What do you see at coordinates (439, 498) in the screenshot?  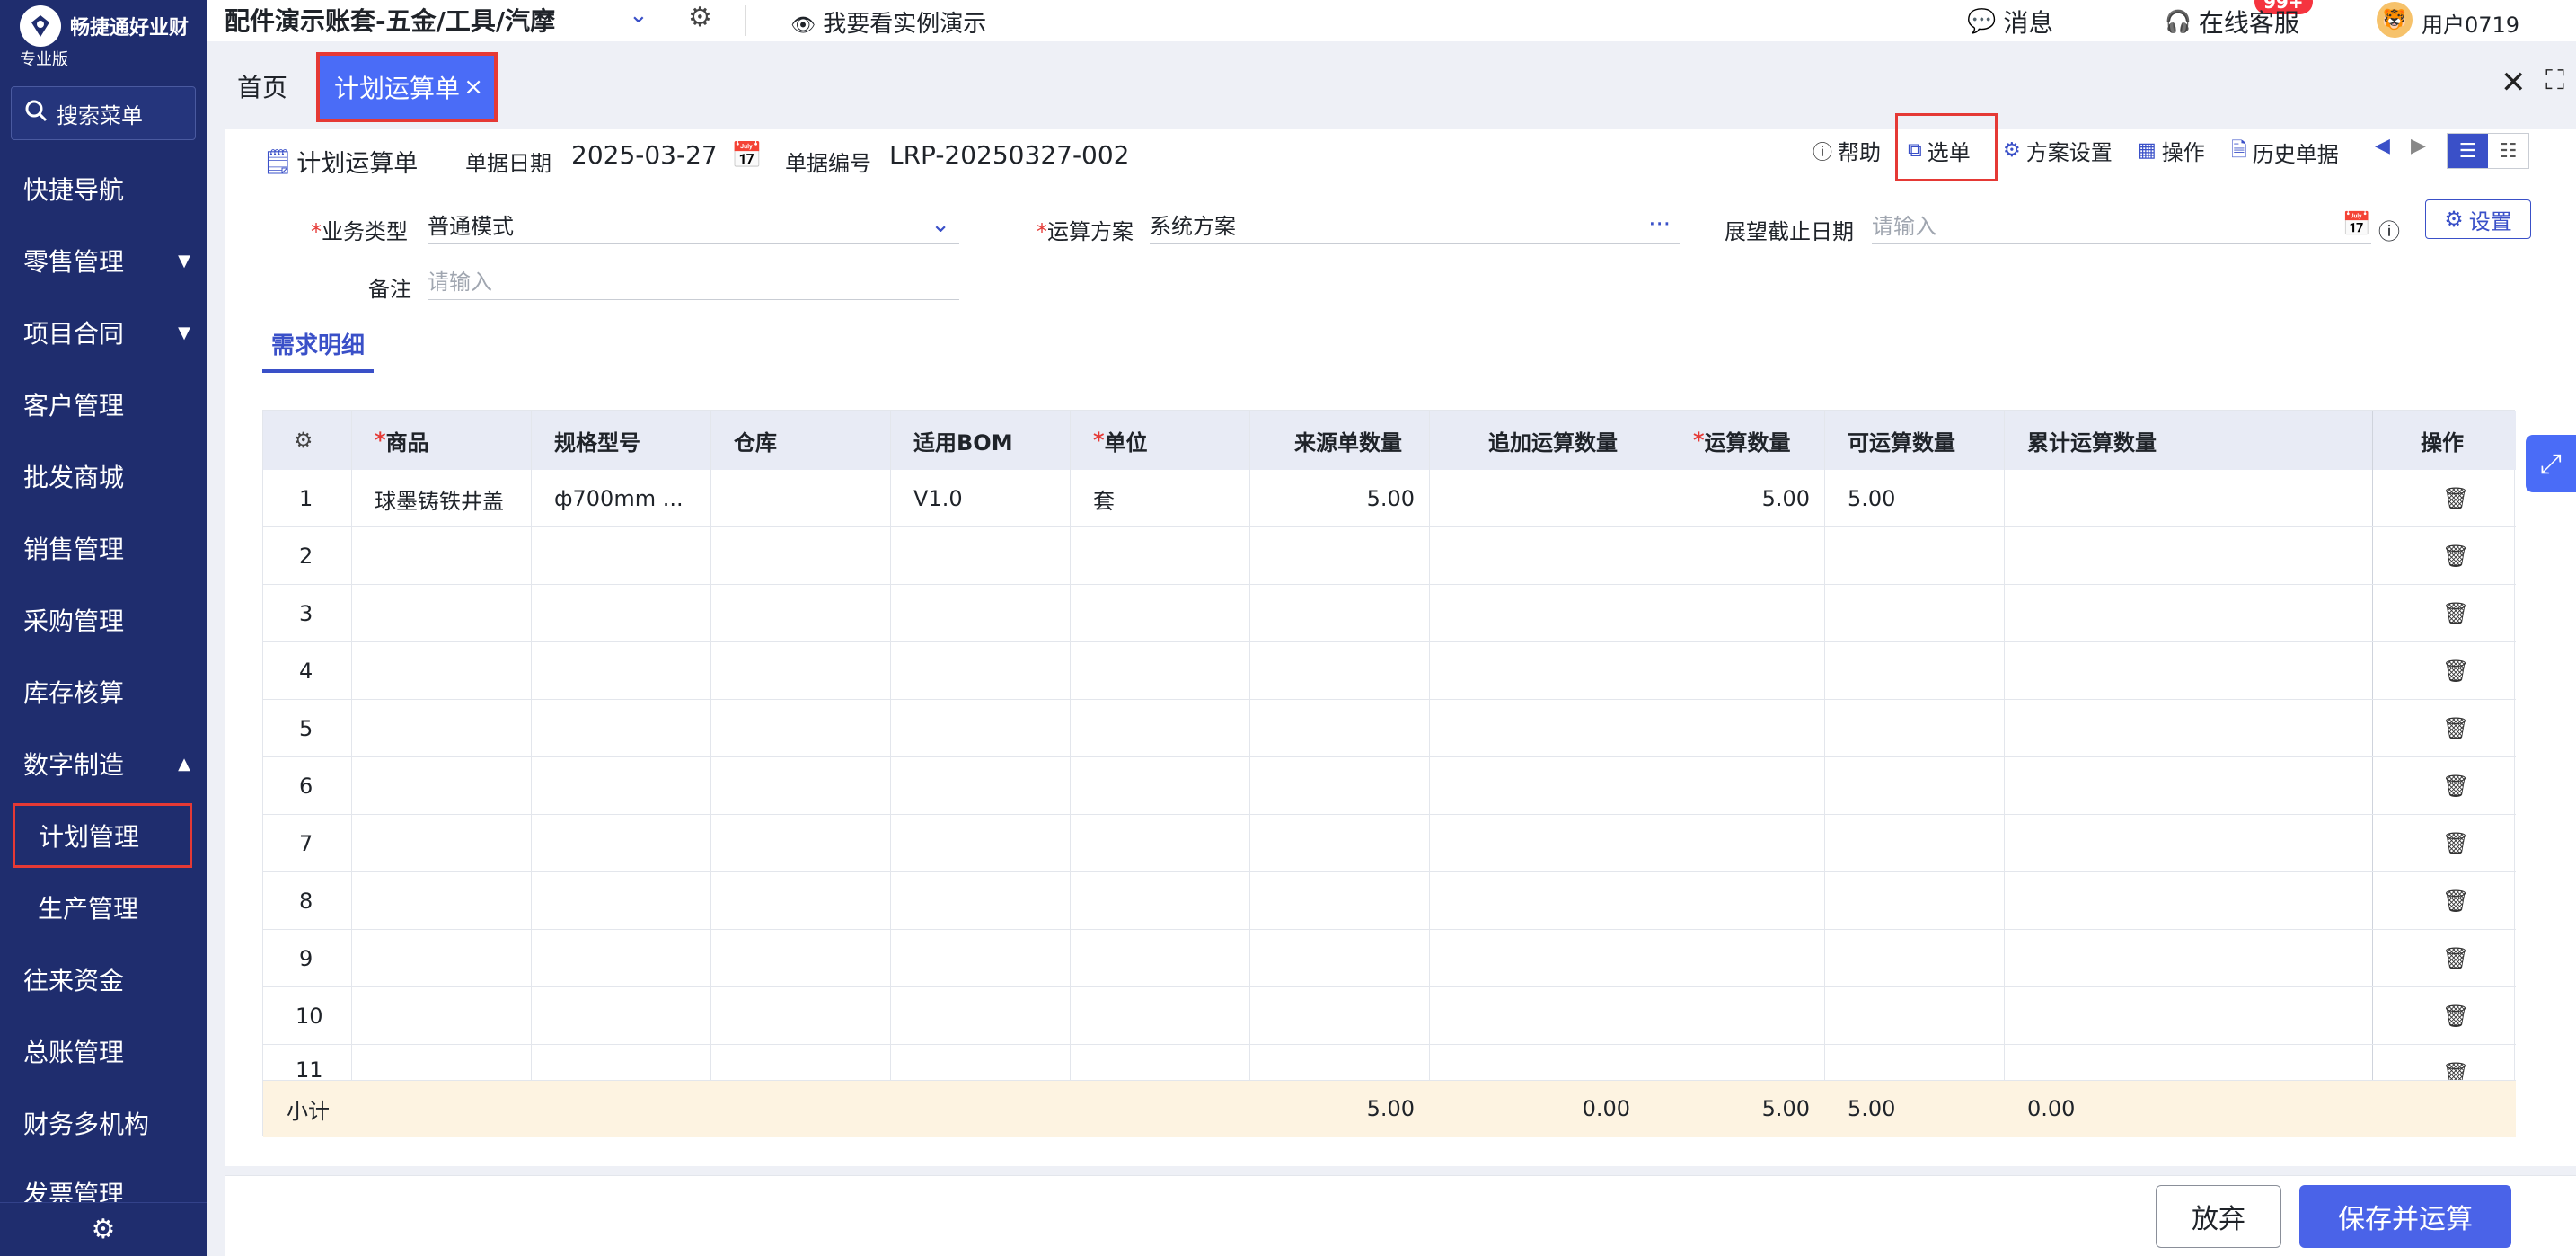 I see `cell-product: 球墨铸铁井盖` at bounding box center [439, 498].